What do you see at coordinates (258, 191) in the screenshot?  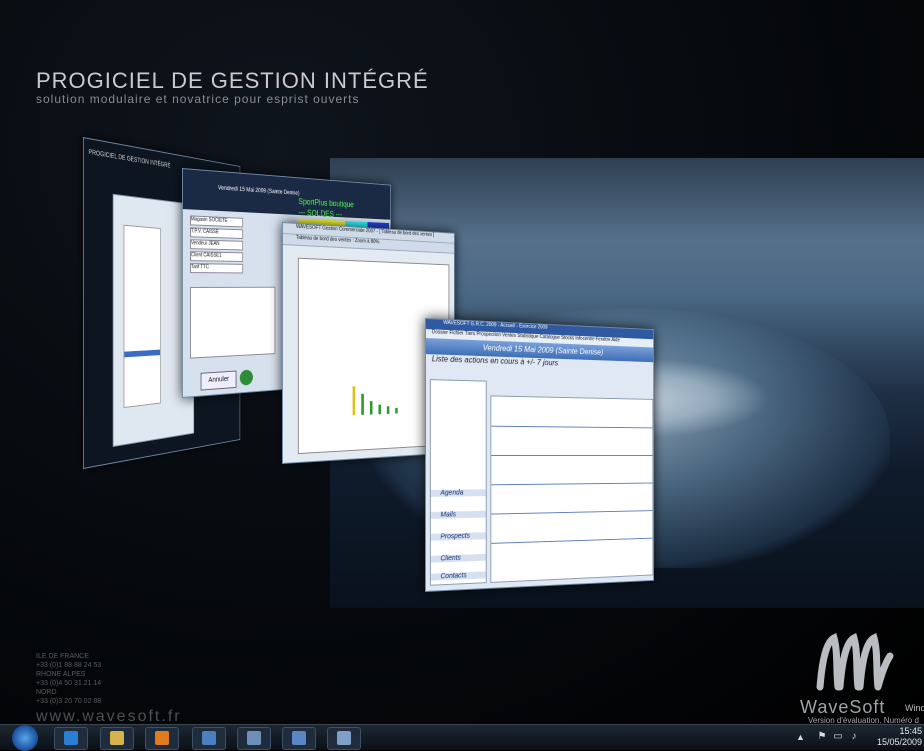 I see `pos-date: Vendredi 15 Mai 2009 (Sainte Denise)` at bounding box center [258, 191].